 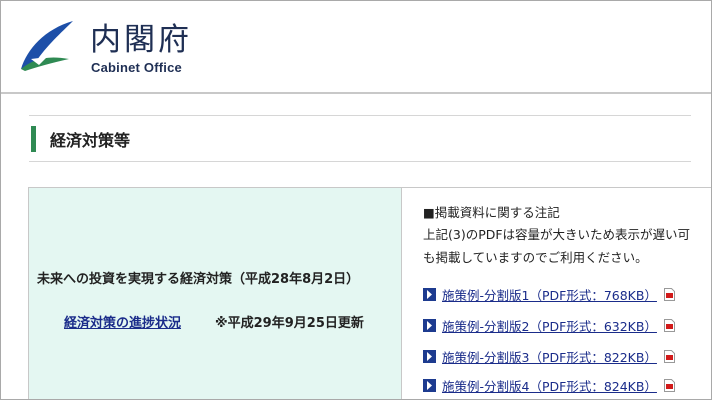 What do you see at coordinates (90, 140) in the screenshot?
I see `page-title: 経済対策等` at bounding box center [90, 140].